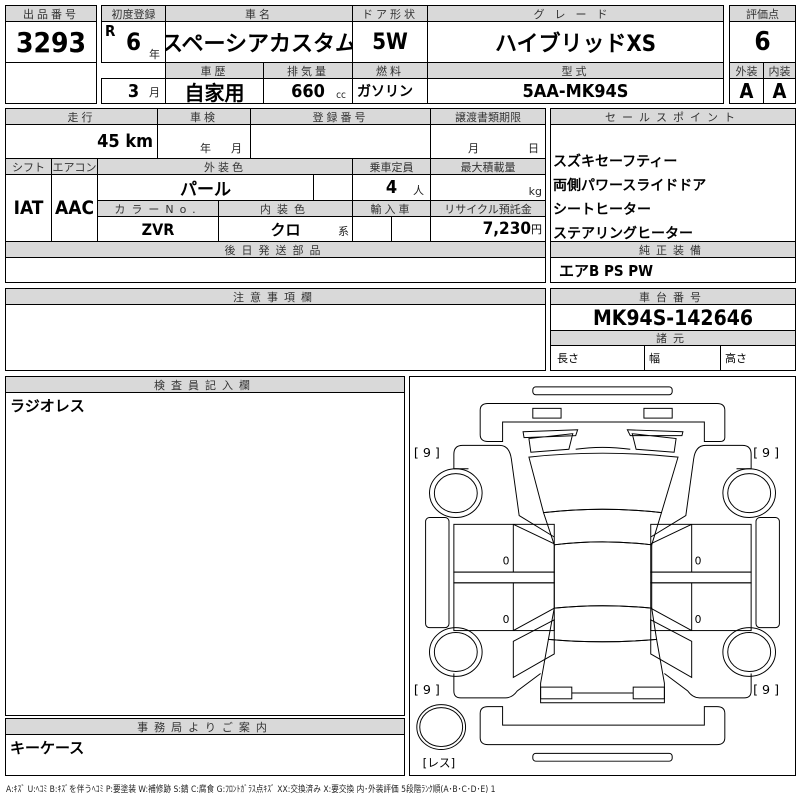 Image resolution: width=800 pixels, height=800 pixels. I want to click on score-label: 評価点, so click(762, 13).